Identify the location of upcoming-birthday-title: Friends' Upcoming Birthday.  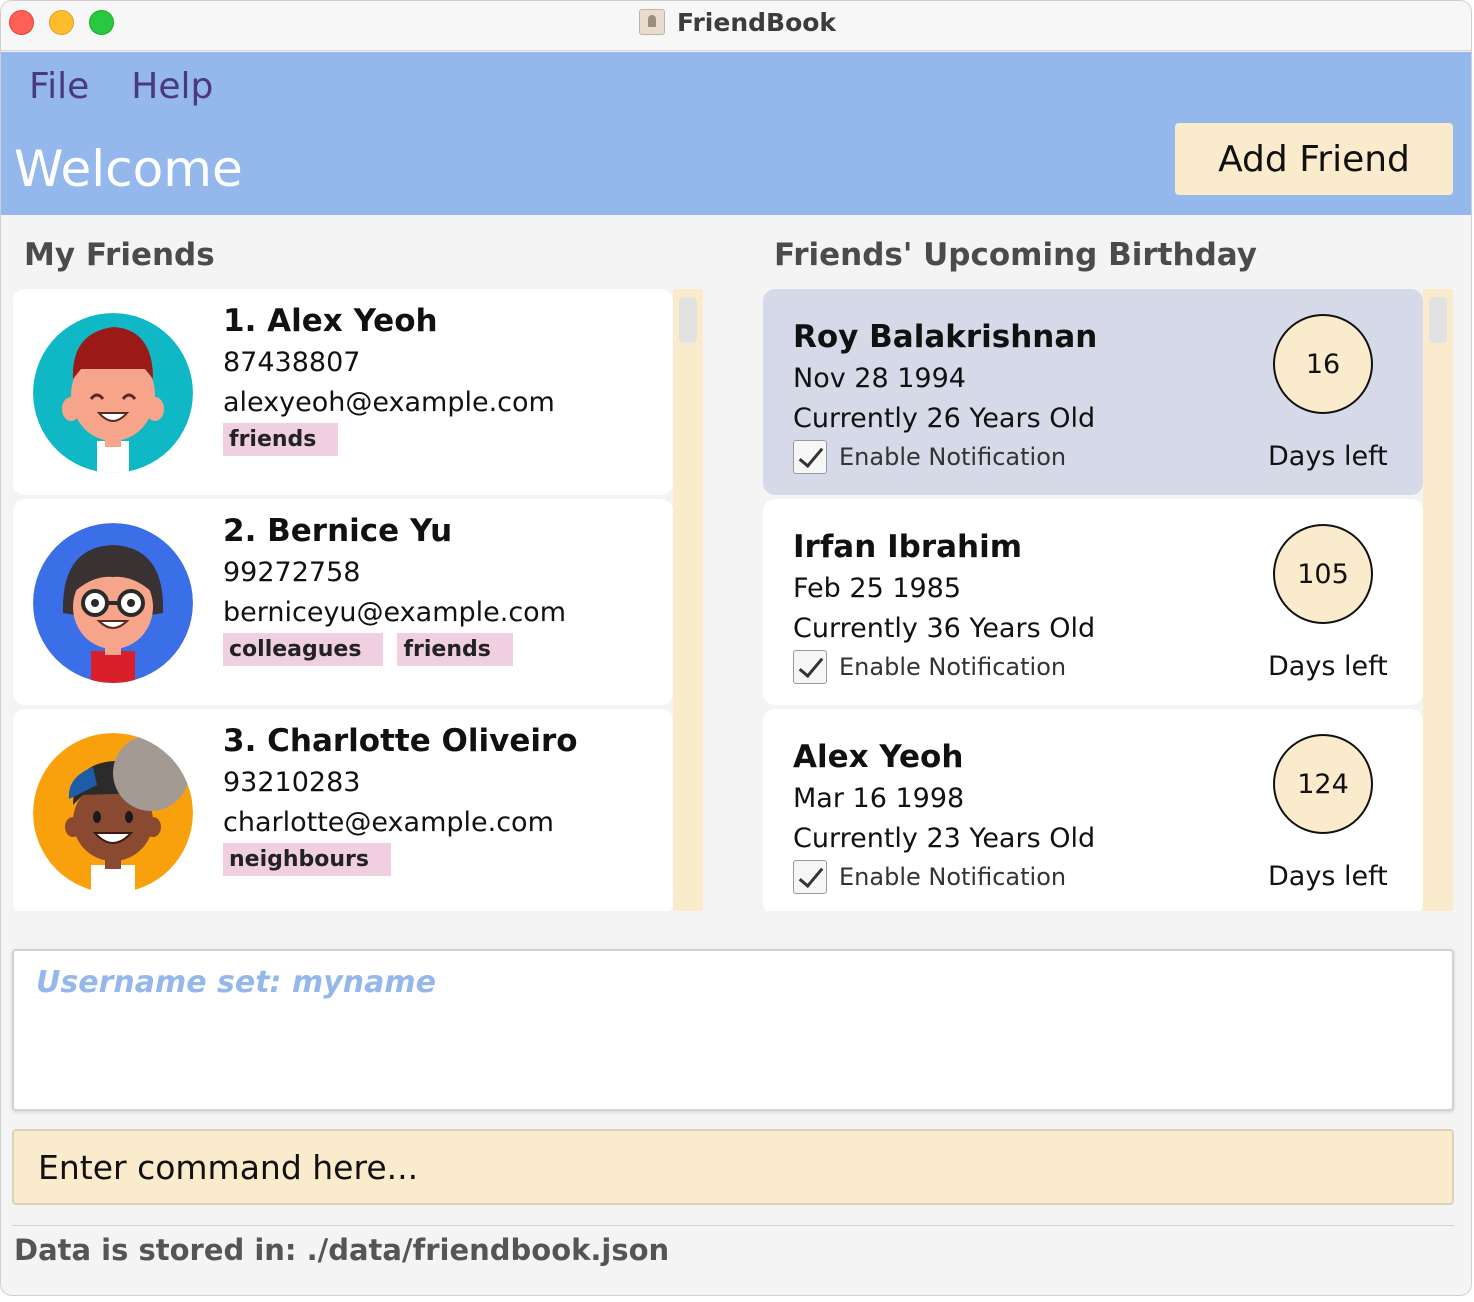
(1015, 255).